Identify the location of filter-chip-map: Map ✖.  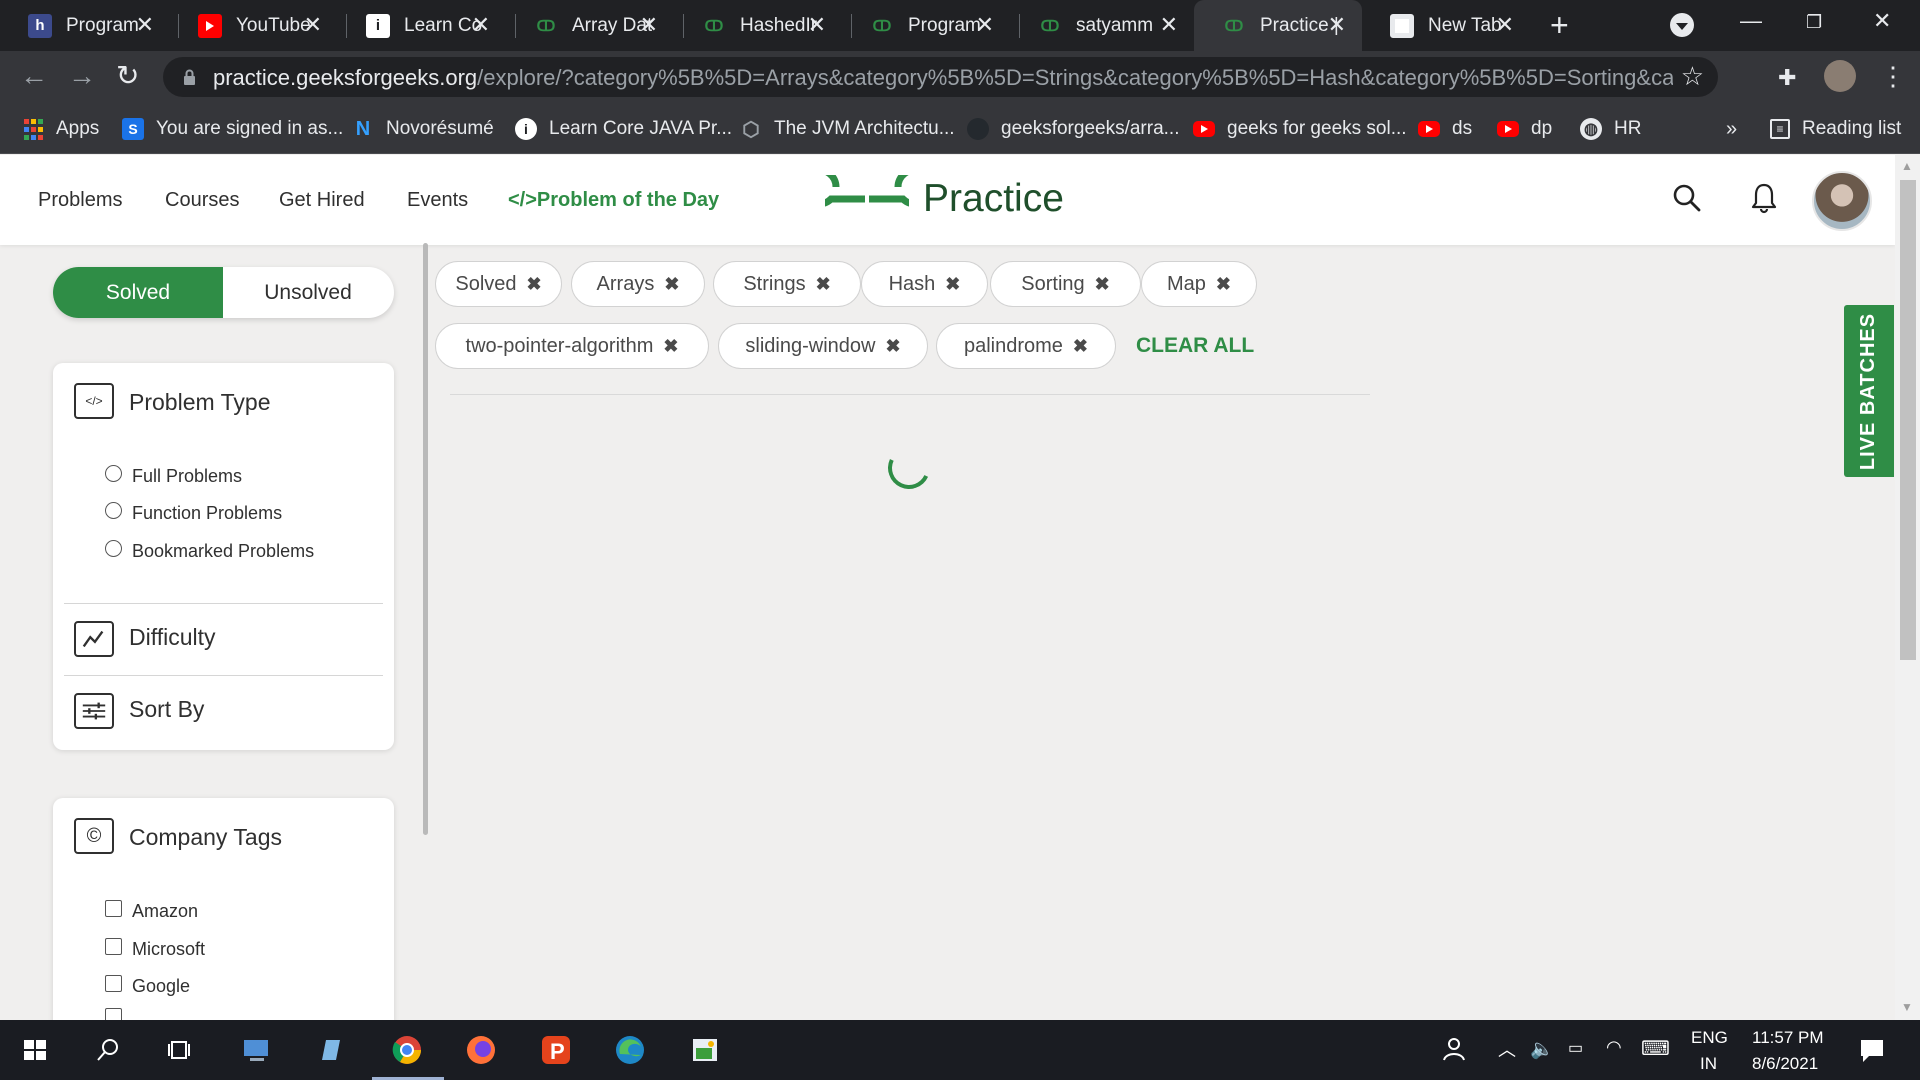
(1199, 284).